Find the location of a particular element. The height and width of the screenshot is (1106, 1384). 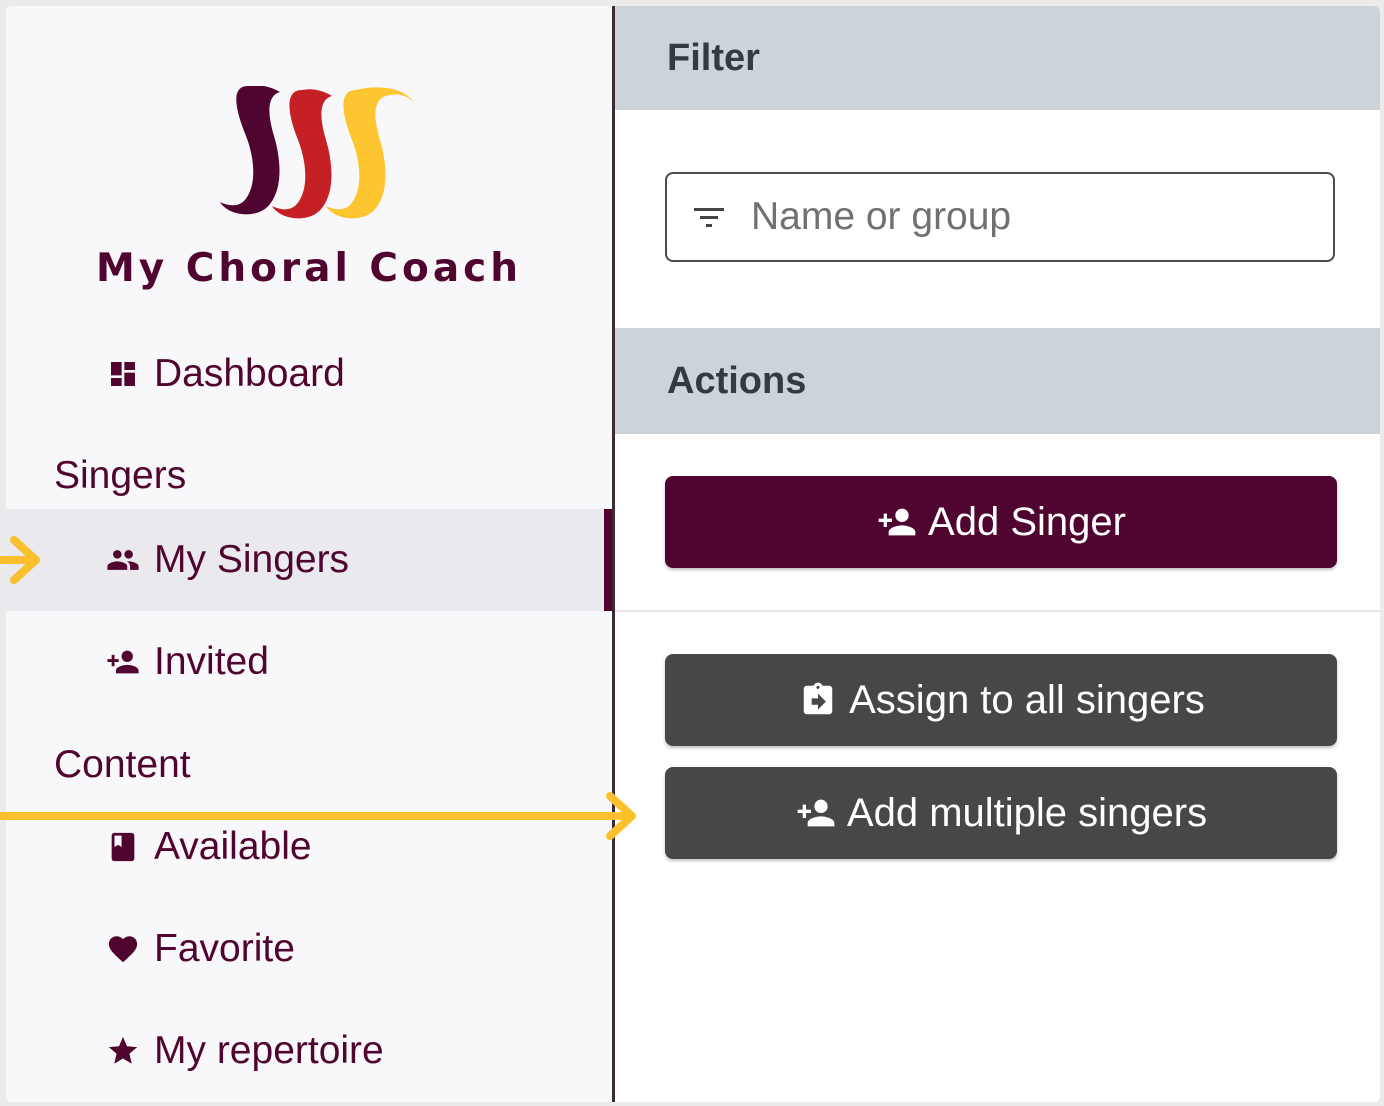

assignment-return-icon is located at coordinates (818, 700).